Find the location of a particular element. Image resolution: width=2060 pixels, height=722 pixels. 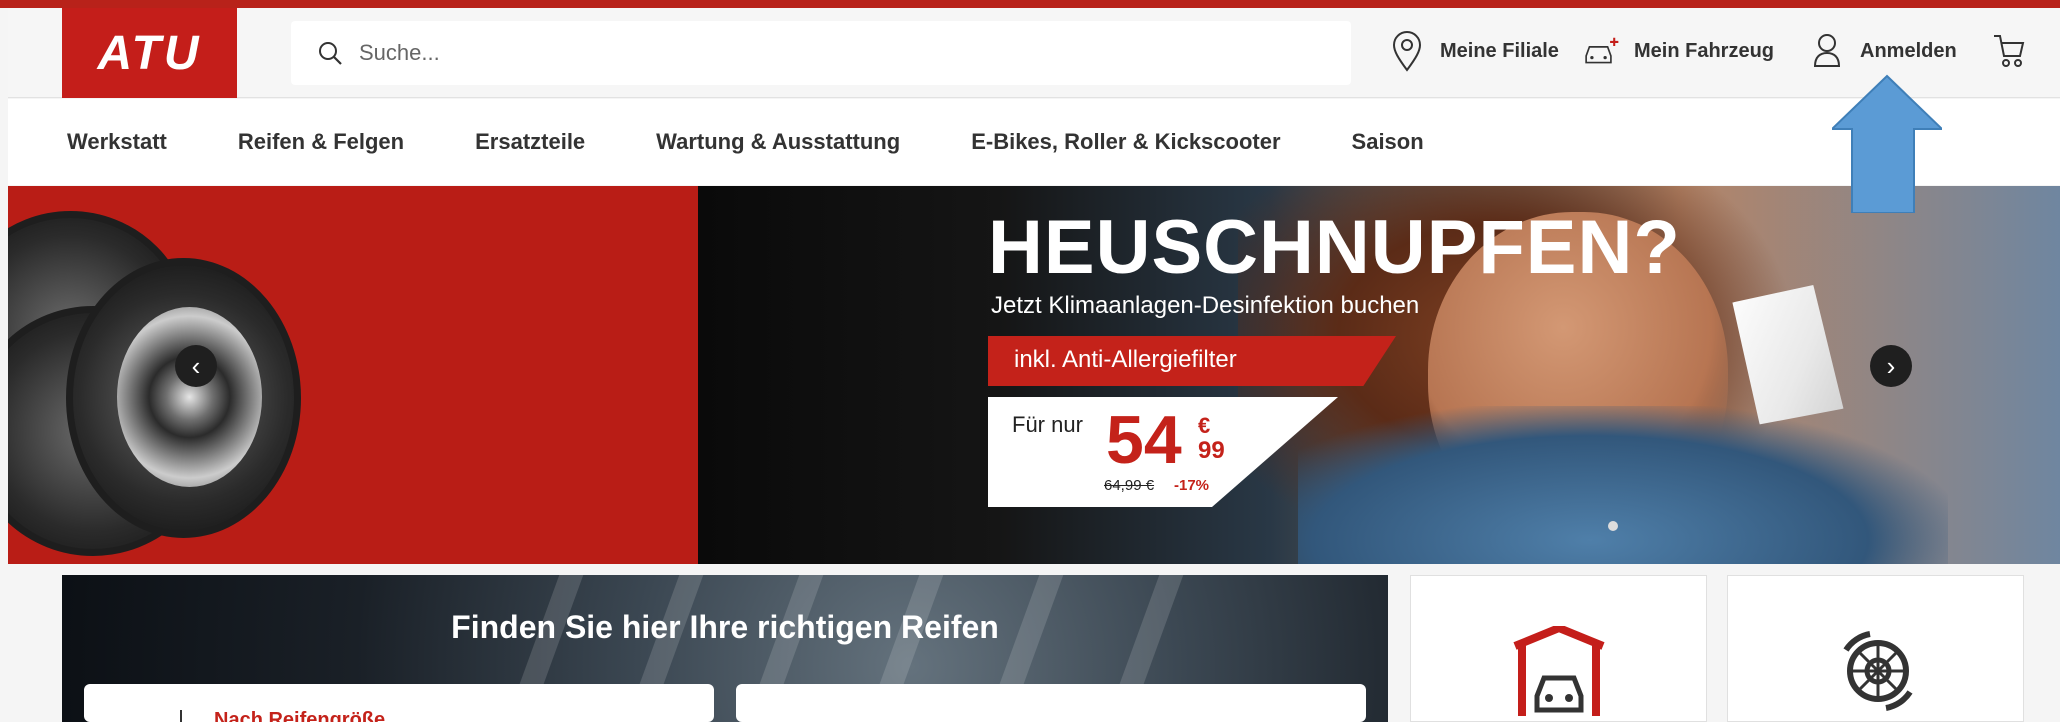

tire-size-label: Nach Reifengröße is located at coordinates (300, 715).